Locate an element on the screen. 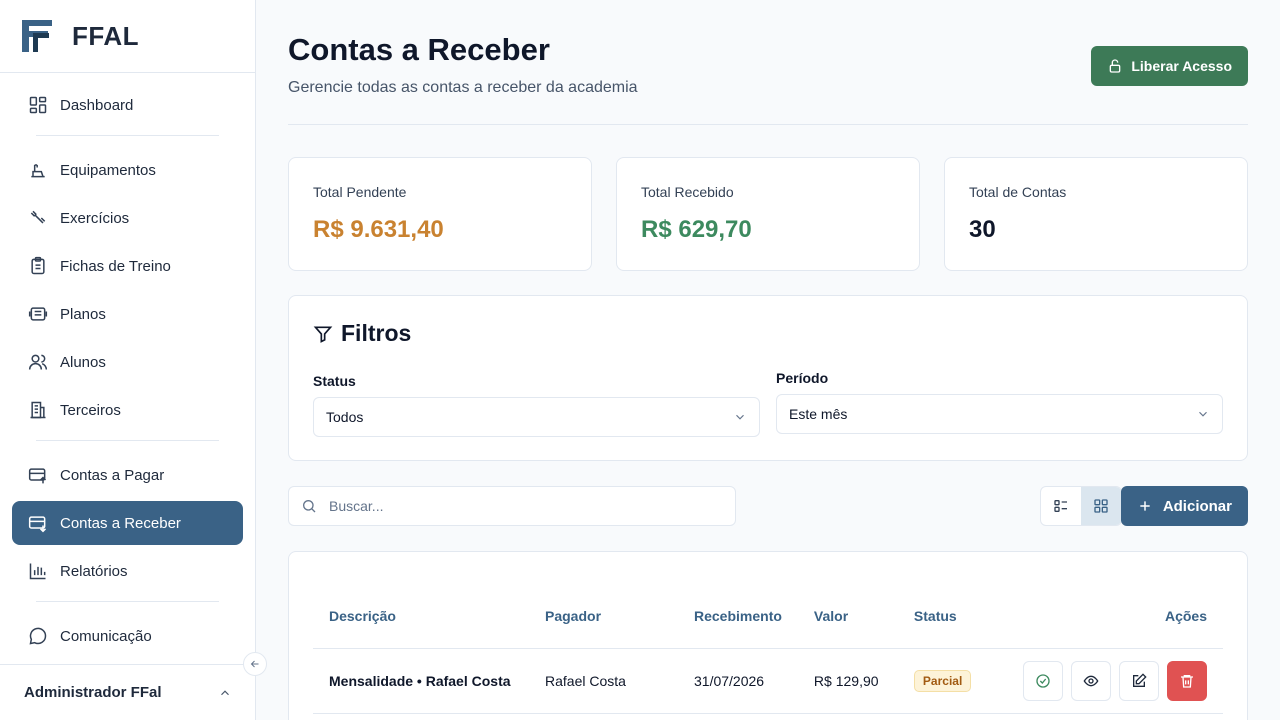 The width and height of the screenshot is (1280, 720). stat-value: 30 is located at coordinates (982, 229).